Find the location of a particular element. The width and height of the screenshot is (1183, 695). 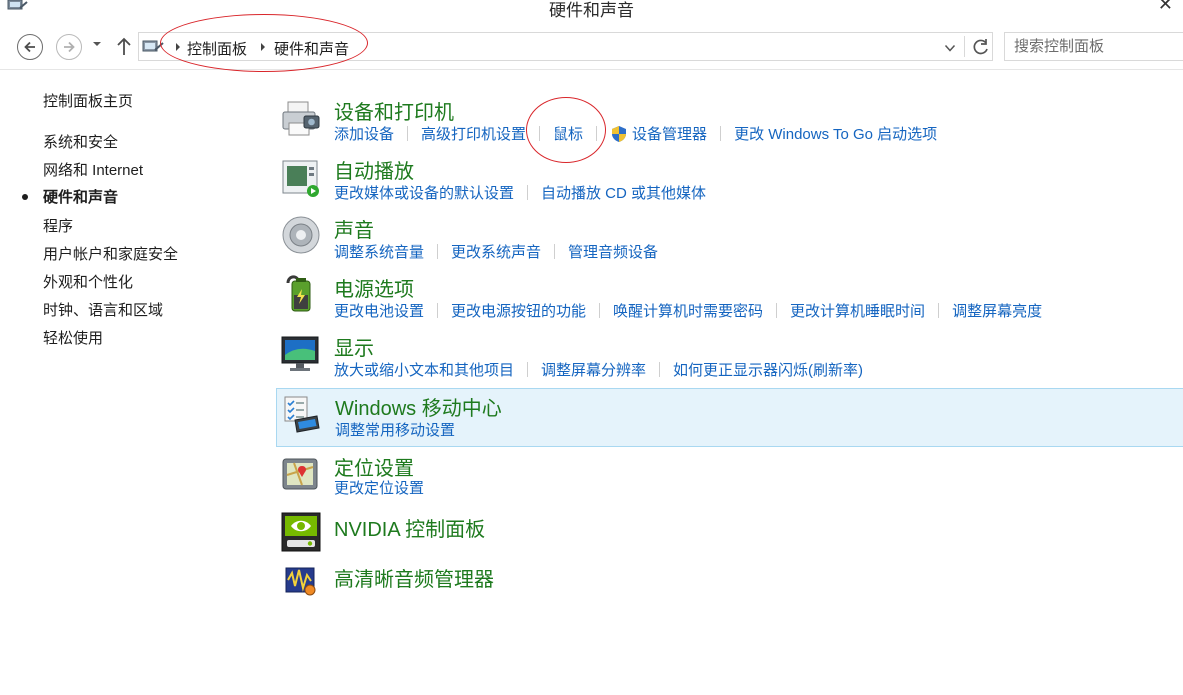

search-input is located at coordinates (1090, 46).